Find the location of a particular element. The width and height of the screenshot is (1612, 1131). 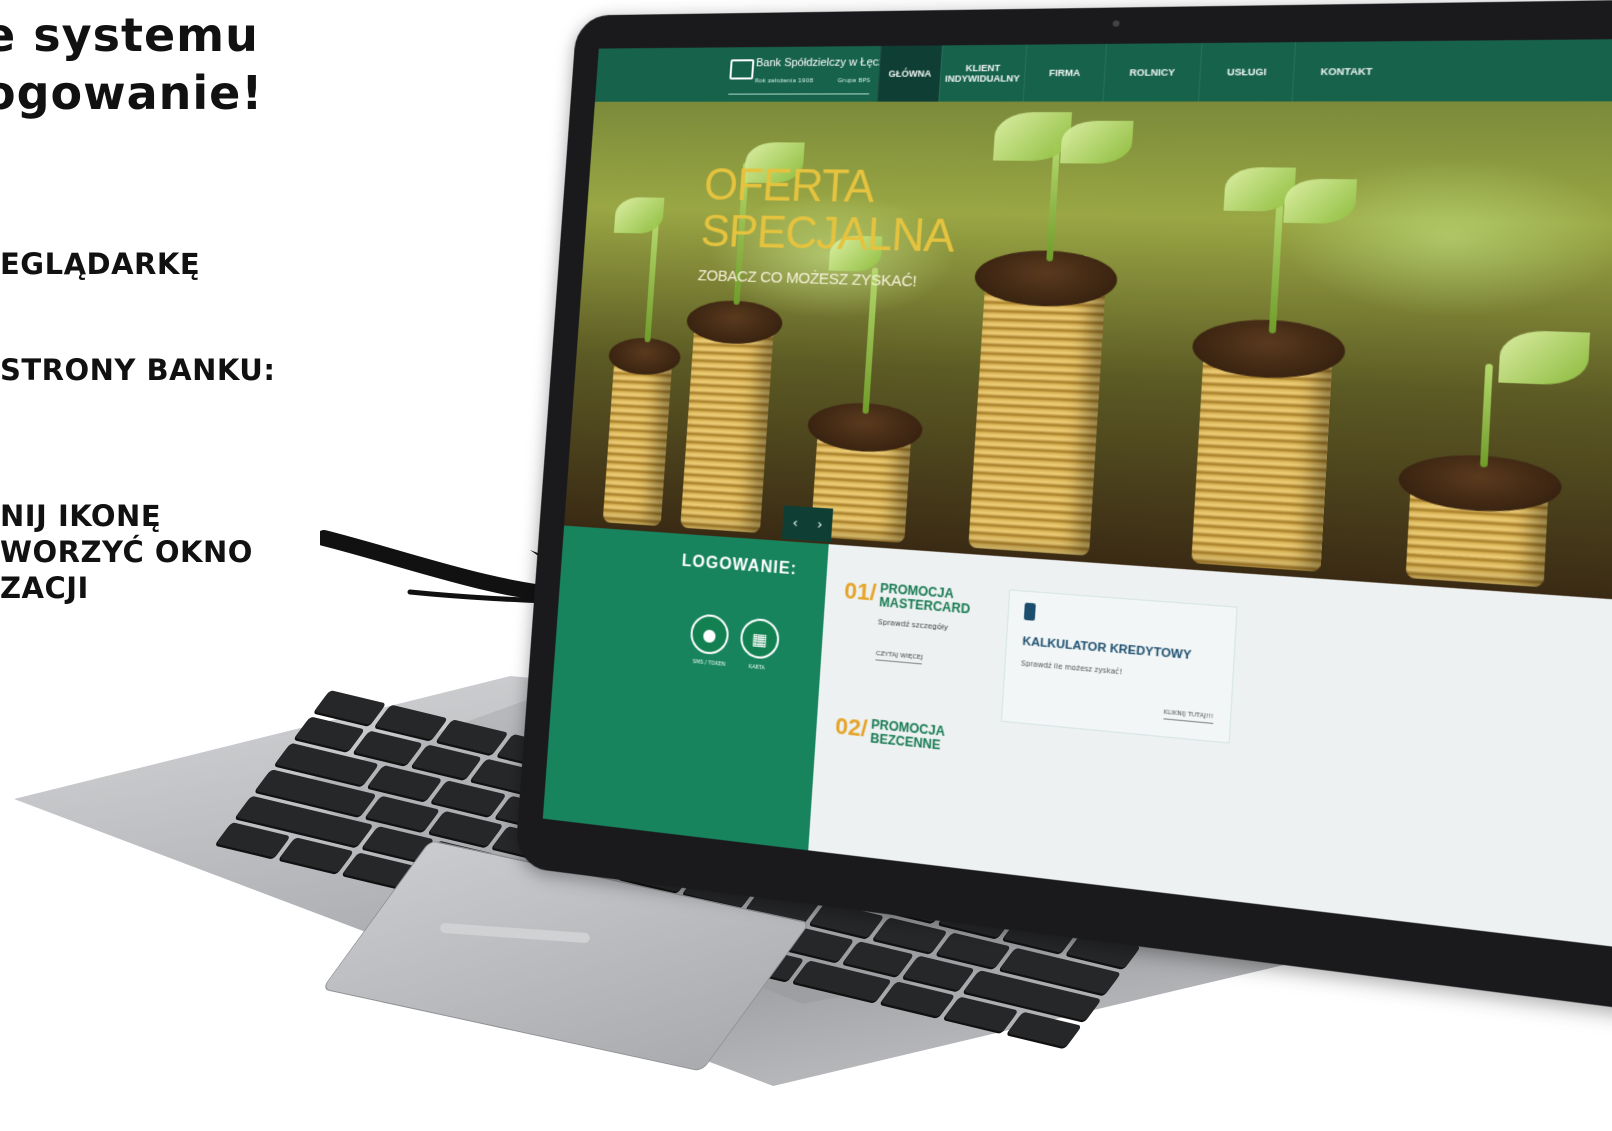

instruction-step-2: STRONY BANKU: is located at coordinates (138, 370).